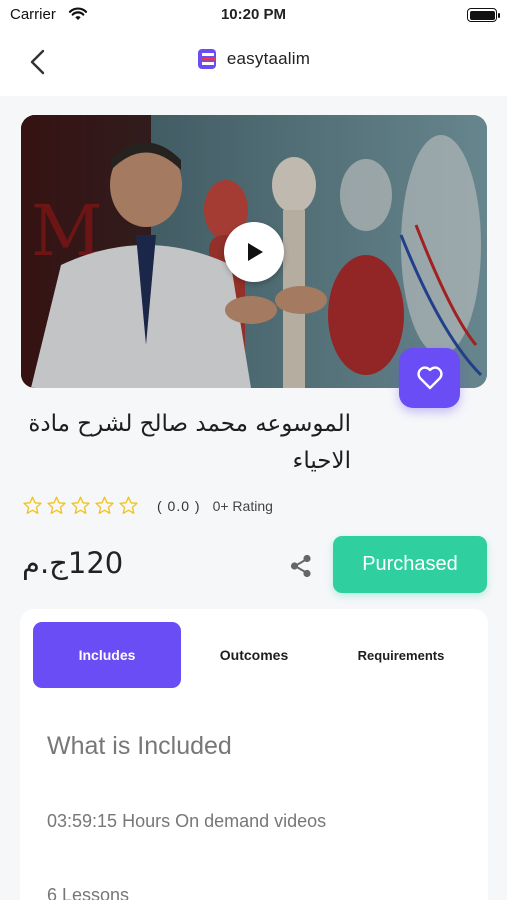 The width and height of the screenshot is (507, 900). Describe the element at coordinates (73, 563) in the screenshot. I see `course-price: 120ج.م` at that location.